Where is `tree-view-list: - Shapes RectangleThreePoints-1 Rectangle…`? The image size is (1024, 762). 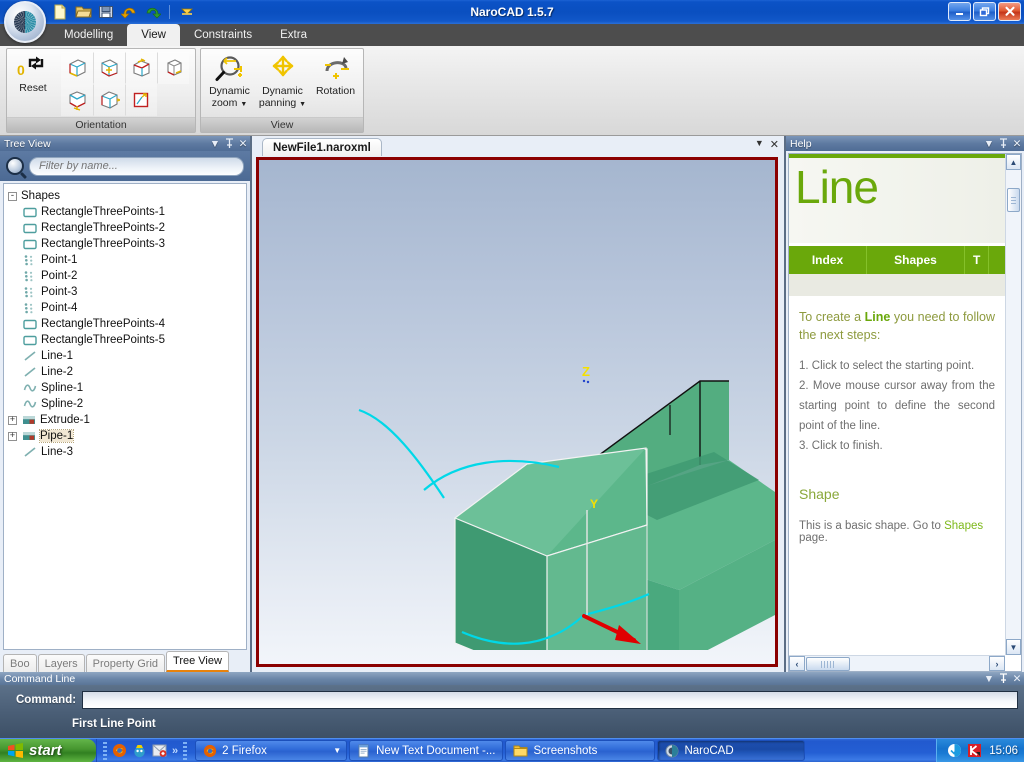
tree-view-list: - Shapes RectangleThreePoints-1 Rectangle… is located at coordinates (125, 416).